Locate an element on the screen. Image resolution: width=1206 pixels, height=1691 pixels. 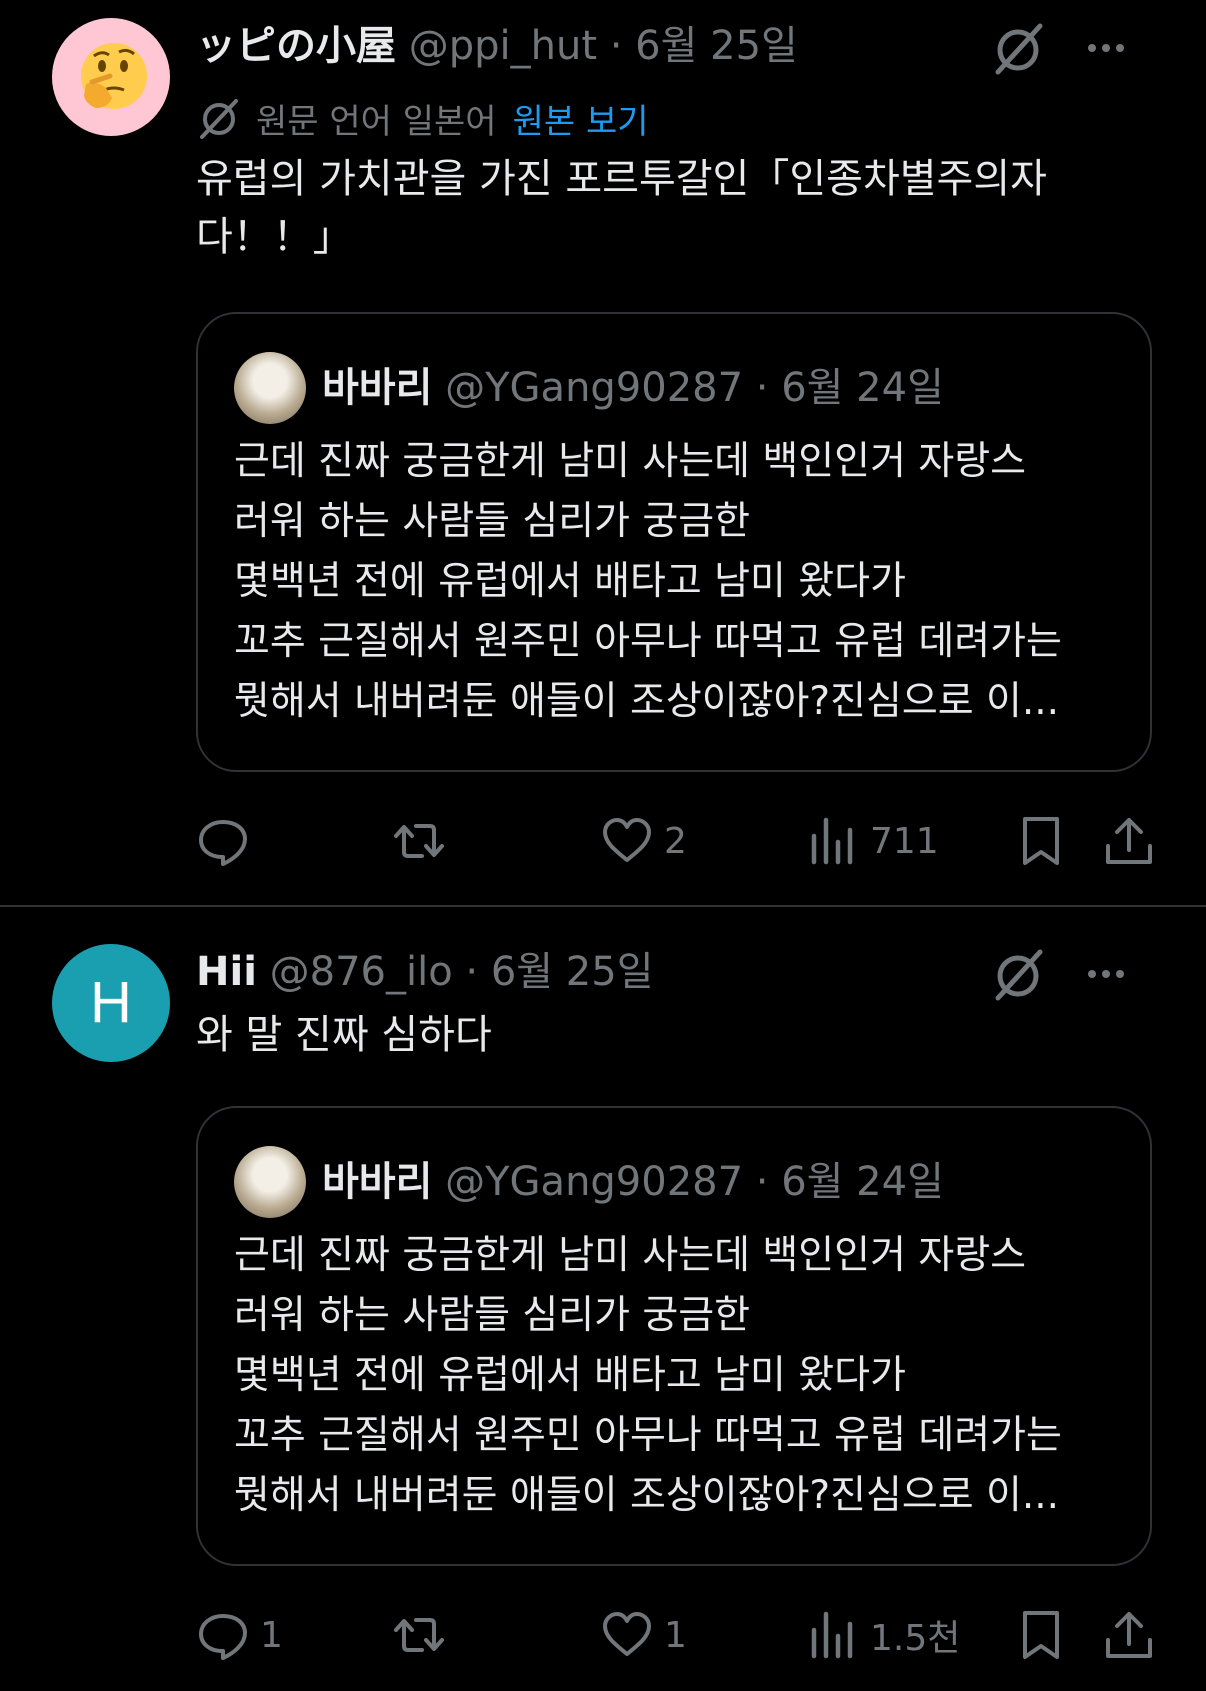
views-count: 711 is located at coordinates (904, 841).